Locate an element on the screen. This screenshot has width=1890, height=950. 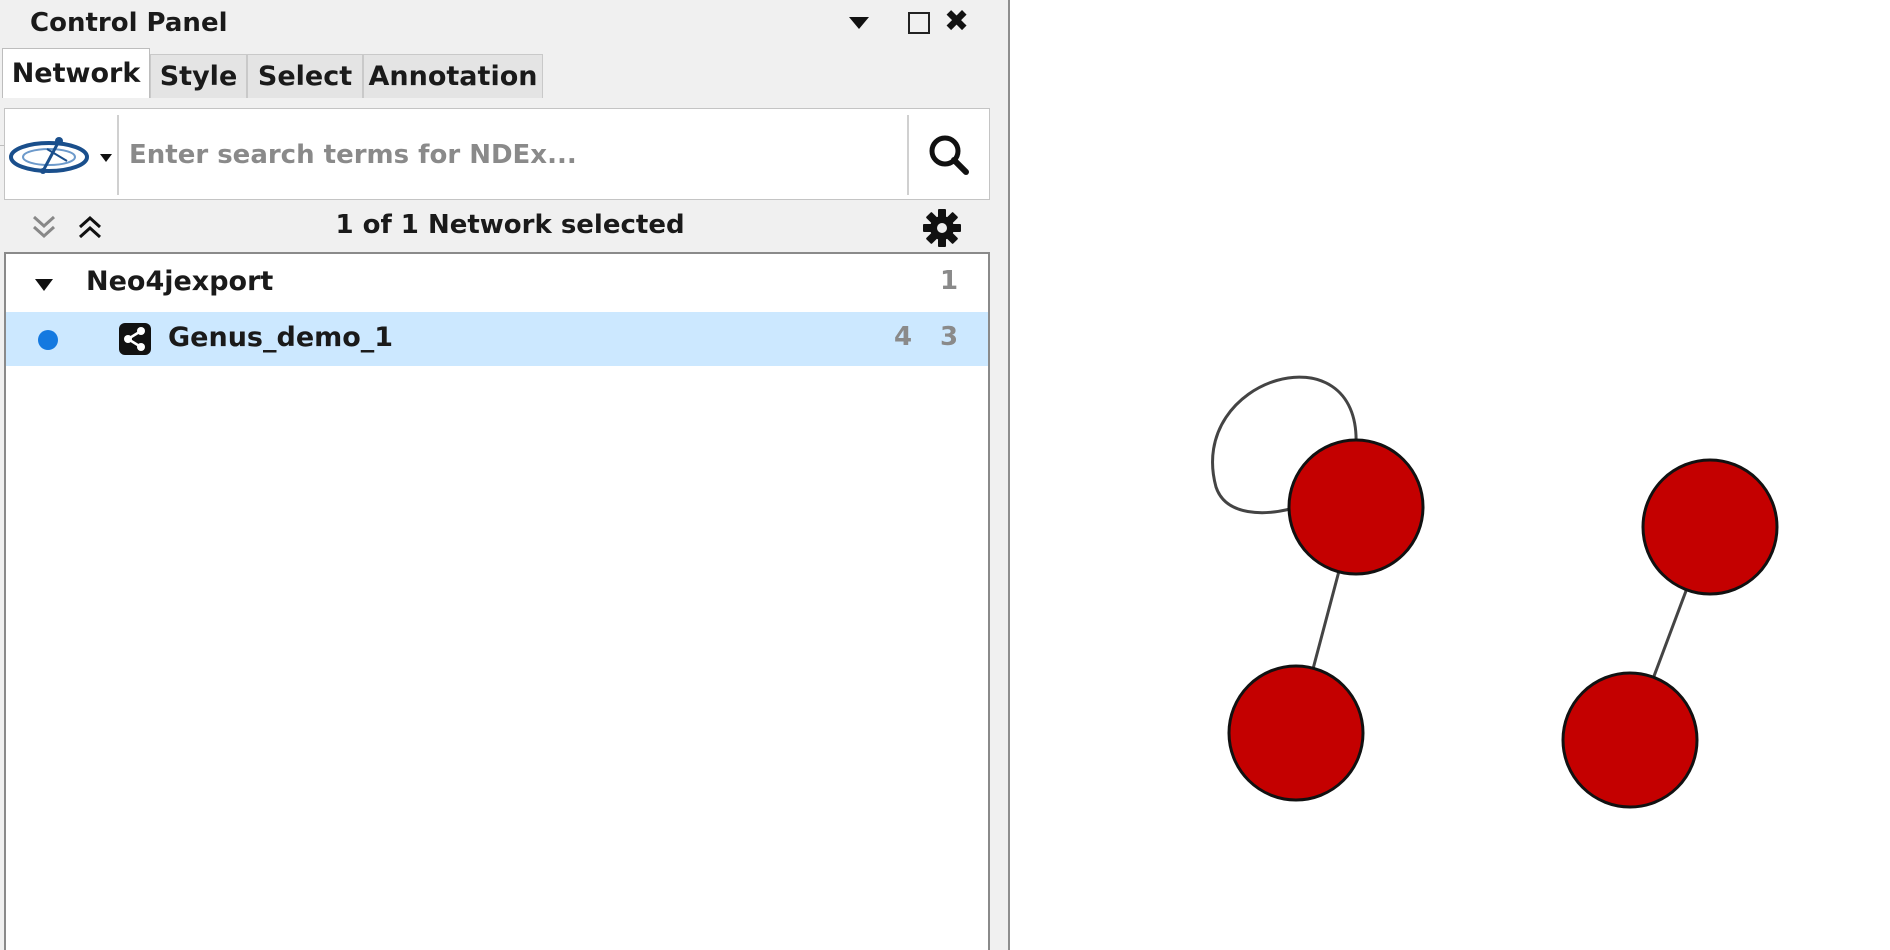
tab-style: Style is located at coordinates (198, 76).